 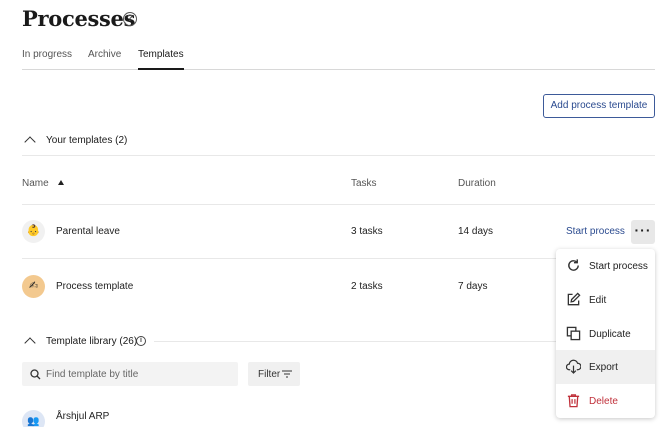 I want to click on sort-ascending-icon, so click(x=61, y=182).